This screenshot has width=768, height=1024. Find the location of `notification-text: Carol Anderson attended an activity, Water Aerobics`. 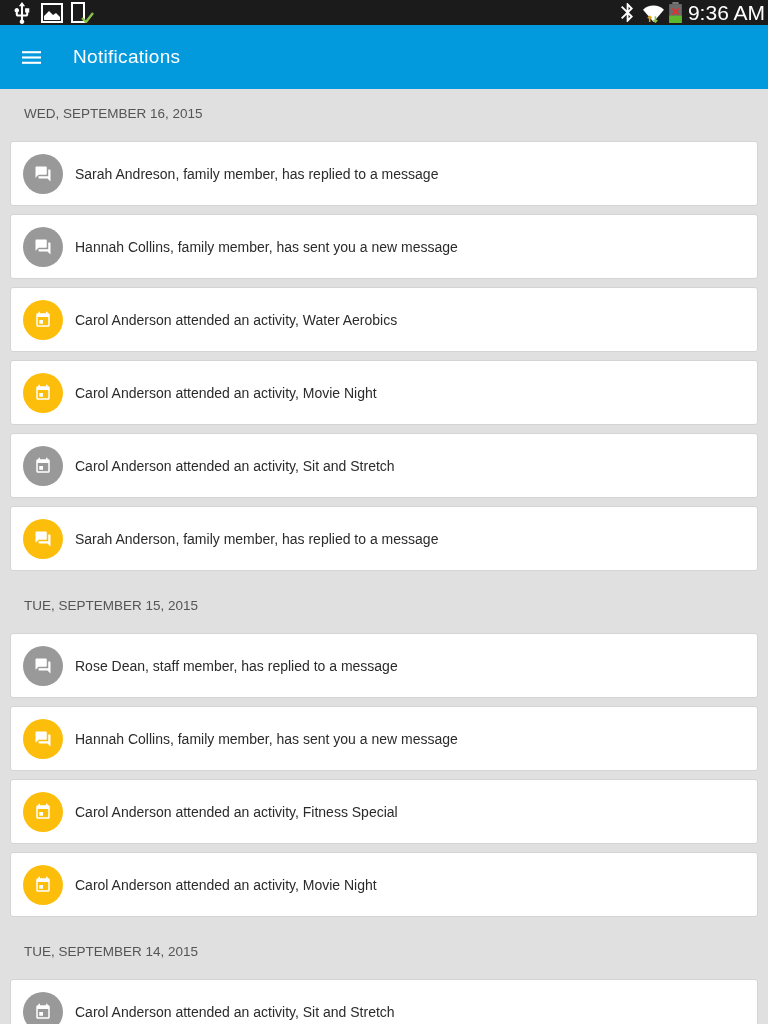

notification-text: Carol Anderson attended an activity, Water Aerobics is located at coordinates (236, 319).